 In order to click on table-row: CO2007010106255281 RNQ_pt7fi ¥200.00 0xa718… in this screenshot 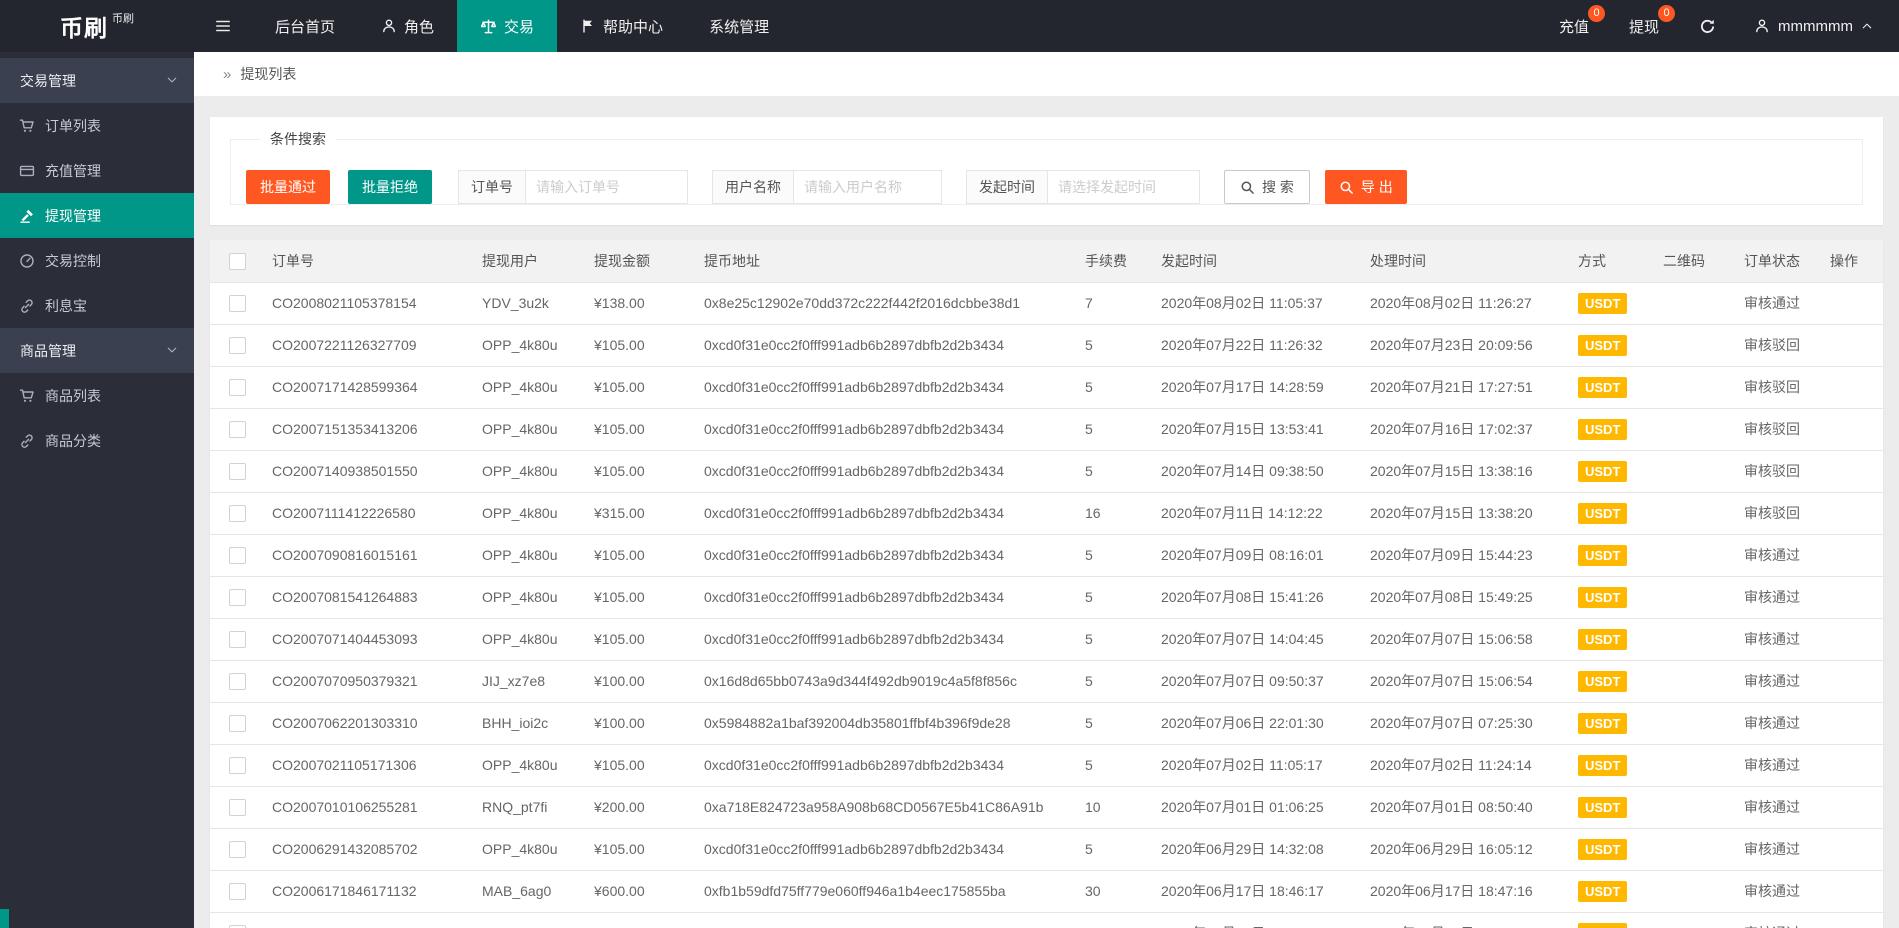, I will do `click(1046, 807)`.